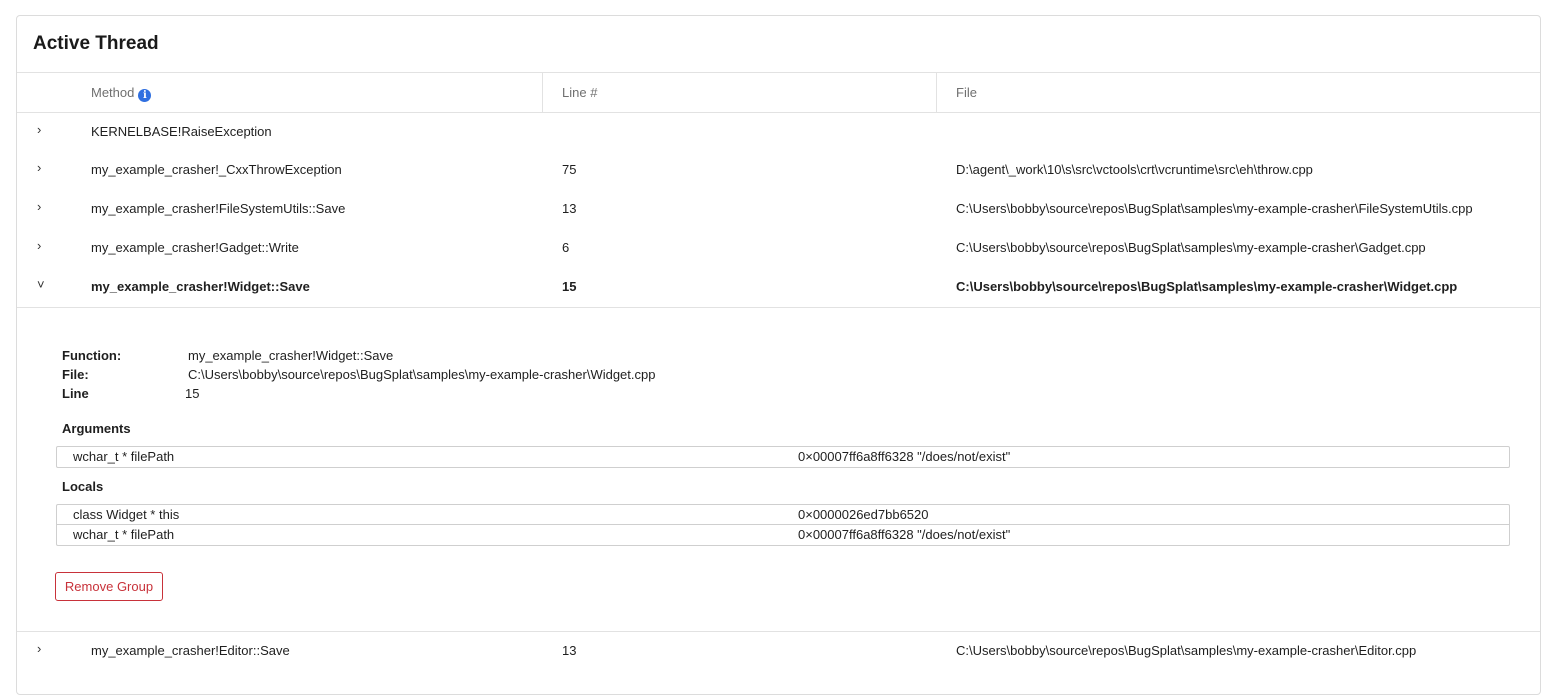 This screenshot has width=1549, height=695. Describe the element at coordinates (145, 95) in the screenshot. I see `info-icon: i` at that location.